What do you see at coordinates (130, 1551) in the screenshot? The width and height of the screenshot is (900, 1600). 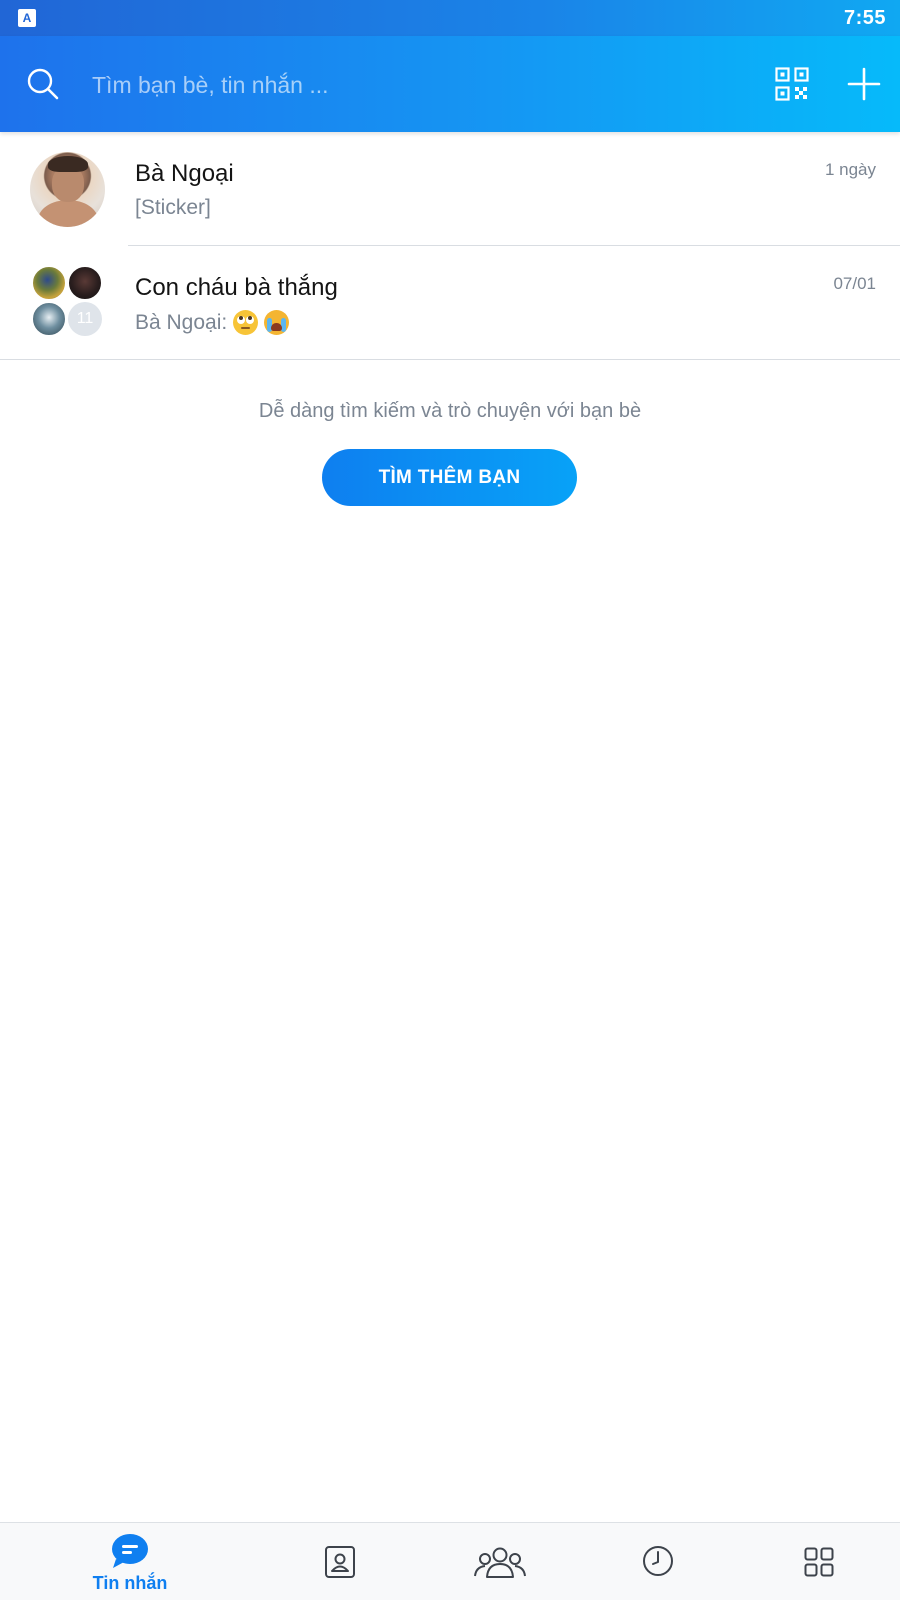 I see `message-bubble-icon` at bounding box center [130, 1551].